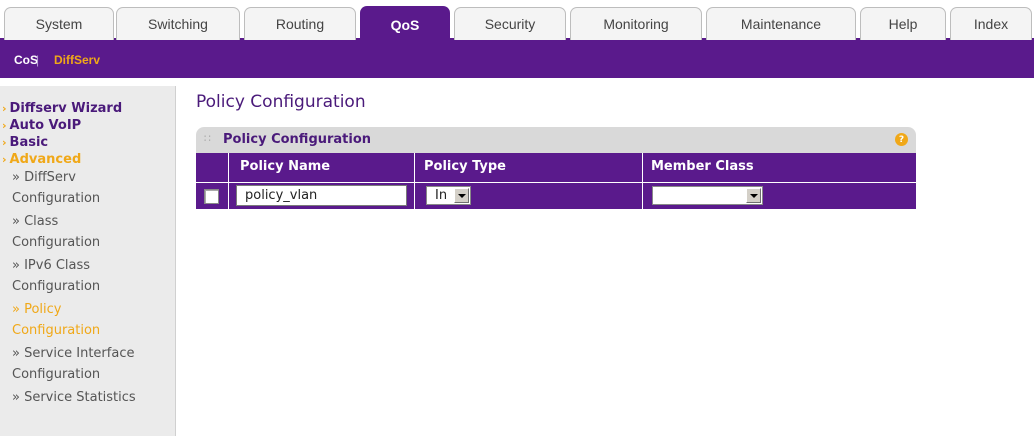 This screenshot has width=1034, height=436. What do you see at coordinates (45, 125) in the screenshot?
I see `sidebar-item-label: Auto VoIP` at bounding box center [45, 125].